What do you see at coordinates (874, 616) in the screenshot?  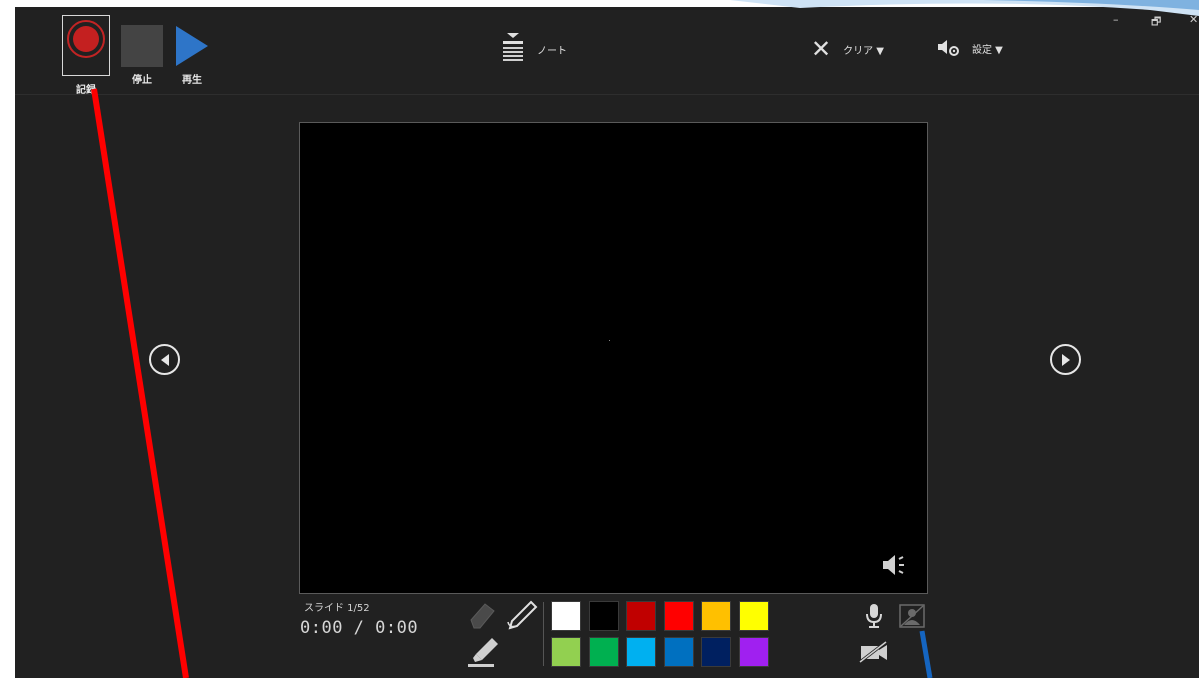 I see `microphone-icon` at bounding box center [874, 616].